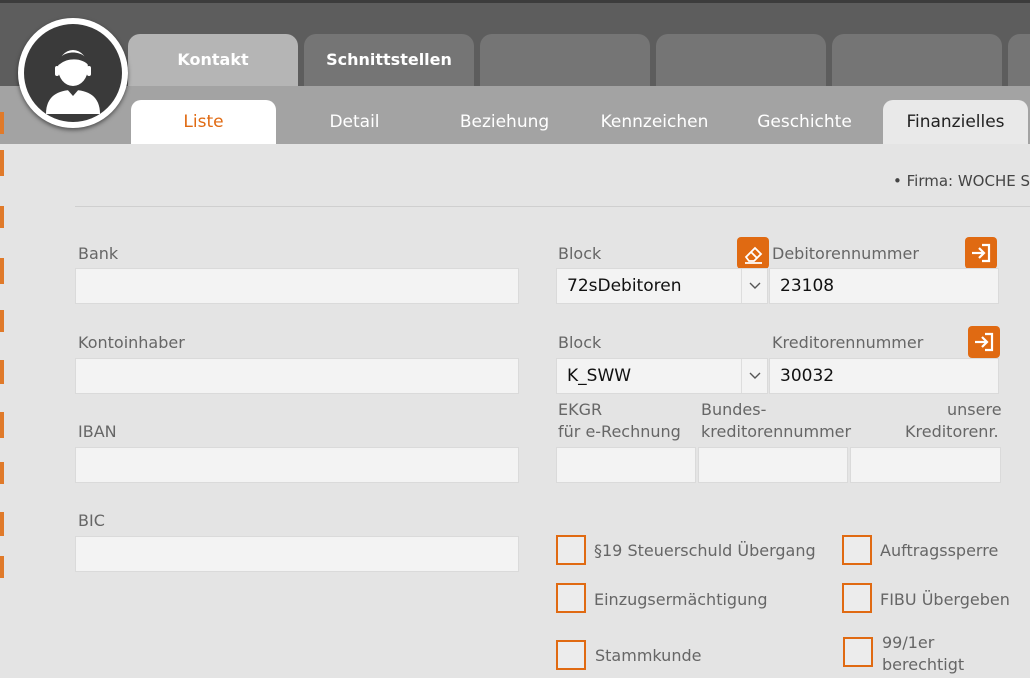 The width and height of the screenshot is (1030, 678). I want to click on bic-label: BIC, so click(91, 520).